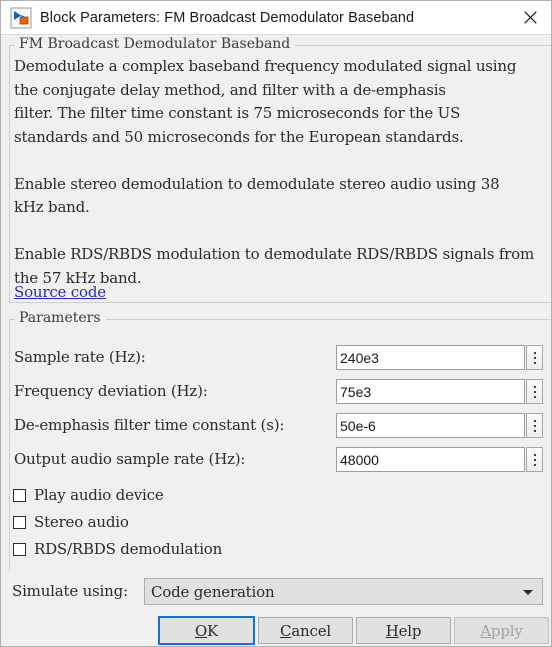 The width and height of the screenshot is (552, 647). I want to click on checkbox-rds-rbds-demodulation: RDS/RBDS demodulation, so click(117, 549).